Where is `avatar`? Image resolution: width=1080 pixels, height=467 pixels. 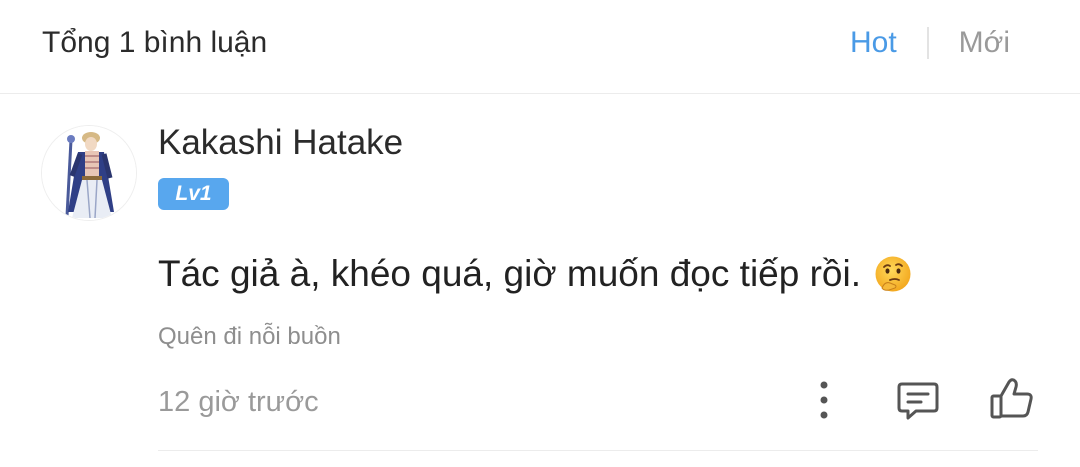 avatar is located at coordinates (89, 173).